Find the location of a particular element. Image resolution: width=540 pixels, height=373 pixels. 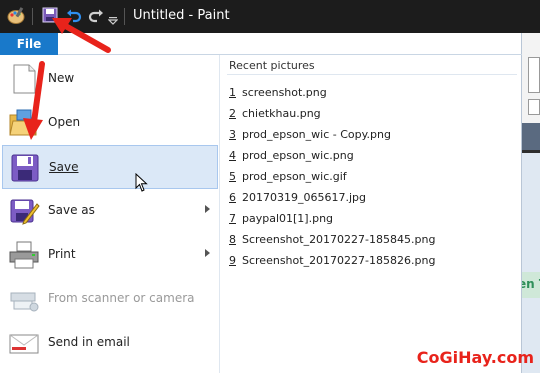

recent-item: 1 screenshot.png is located at coordinates (278, 96).